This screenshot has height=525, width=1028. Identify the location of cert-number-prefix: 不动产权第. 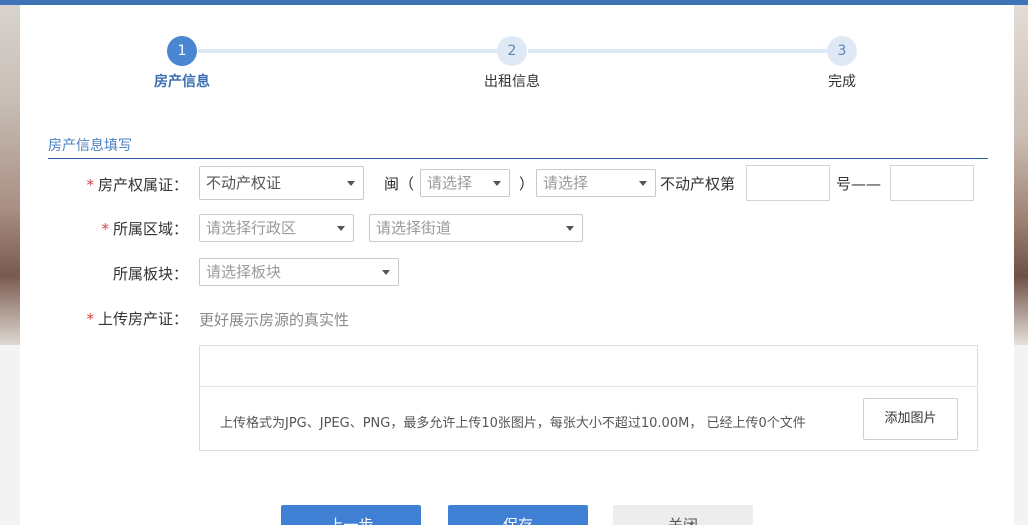
(698, 184).